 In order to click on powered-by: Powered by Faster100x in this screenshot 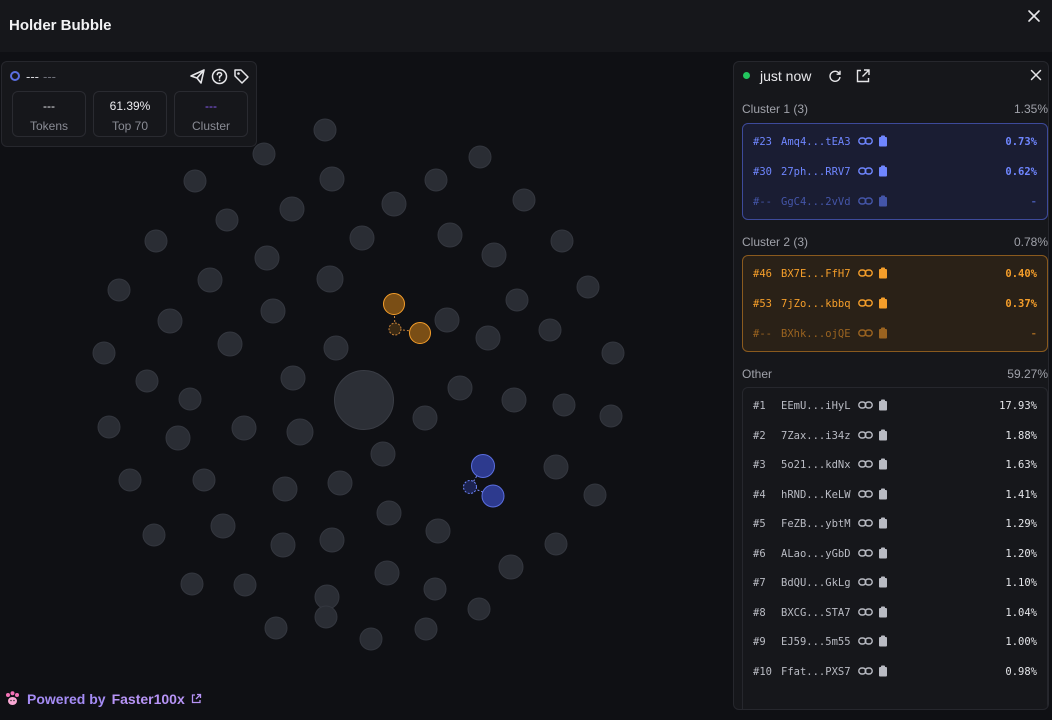, I will do `click(103, 698)`.